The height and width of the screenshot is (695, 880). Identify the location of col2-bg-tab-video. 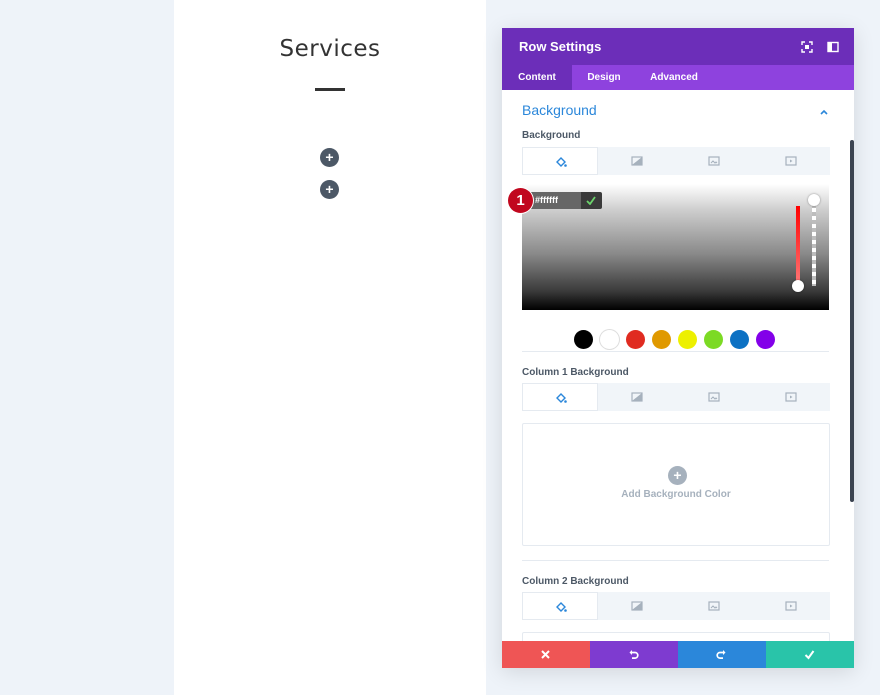
(791, 606).